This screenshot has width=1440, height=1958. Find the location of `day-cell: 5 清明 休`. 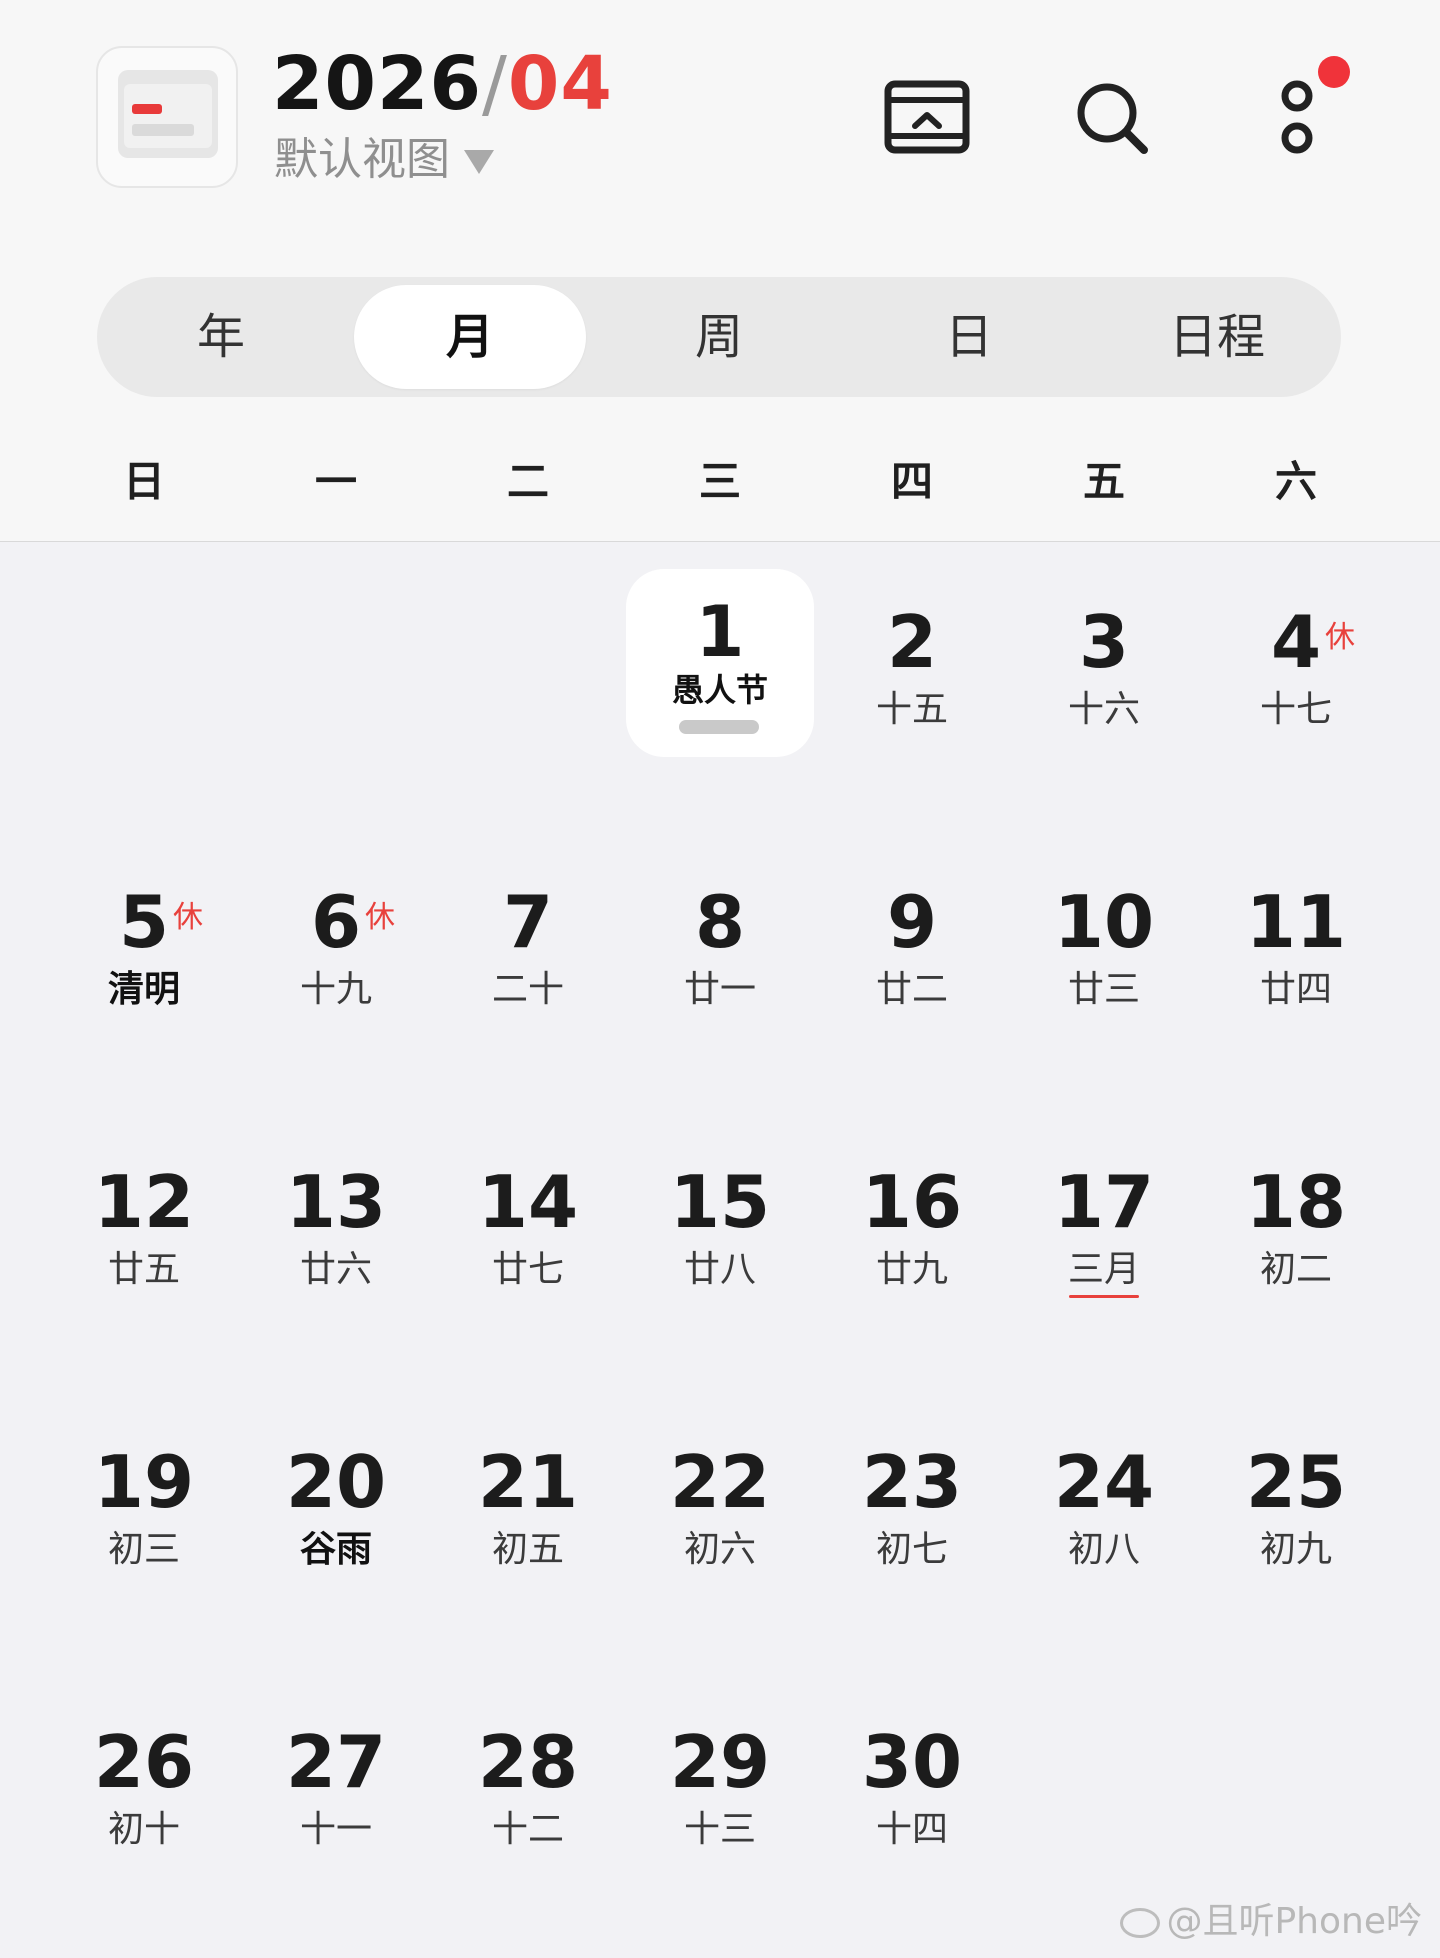

day-cell: 5 清明 休 is located at coordinates (144, 976).